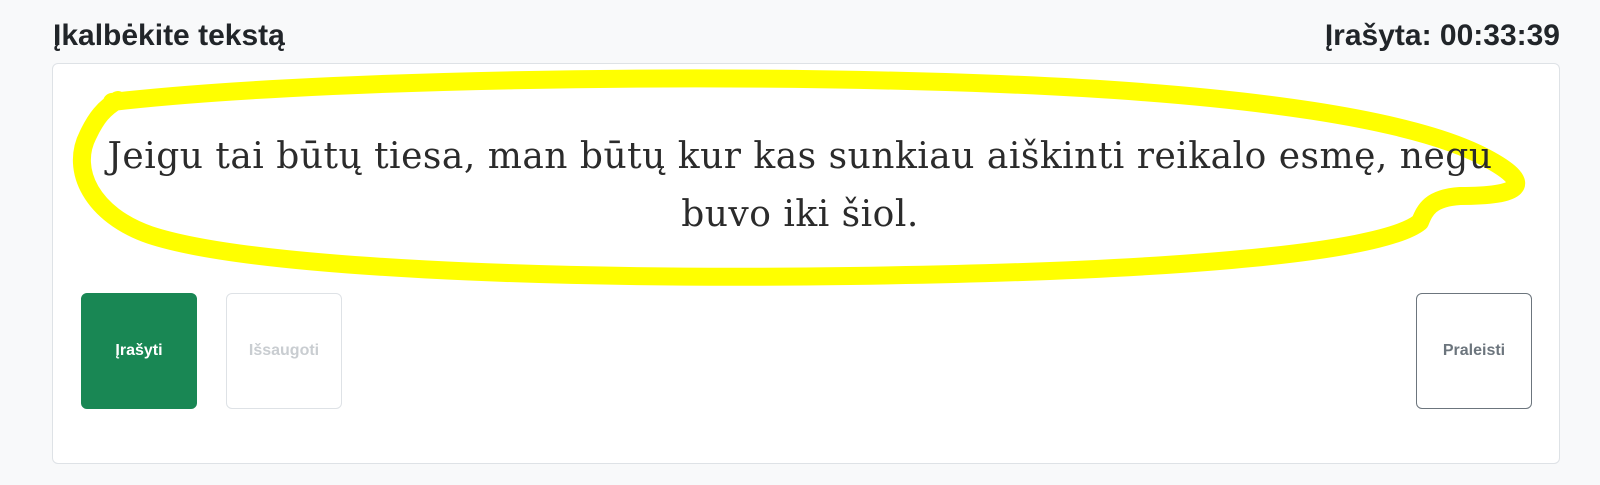 This screenshot has height=485, width=1600. I want to click on header-title: Įkalbėkite tekstą, so click(169, 35).